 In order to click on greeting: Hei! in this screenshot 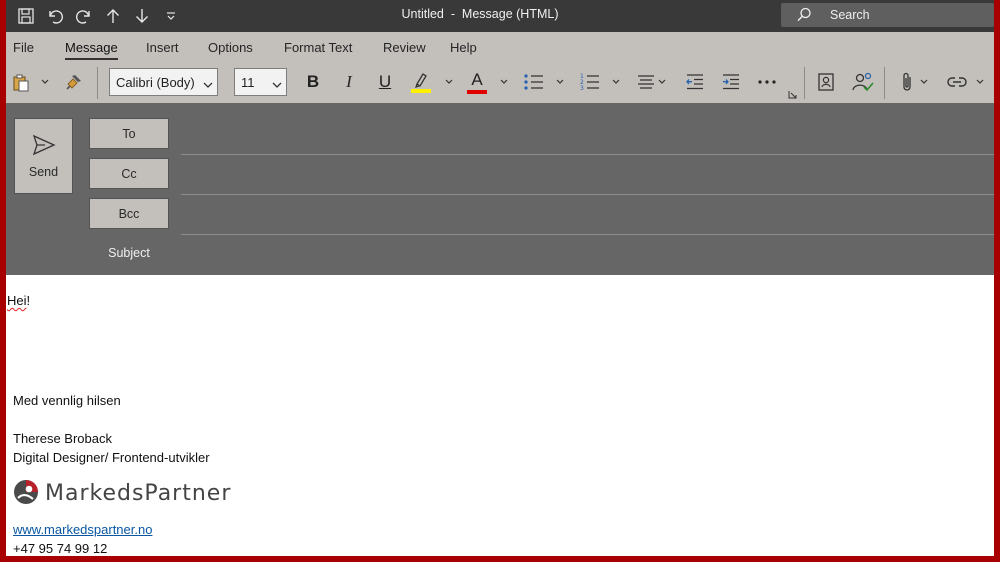, I will do `click(18, 300)`.